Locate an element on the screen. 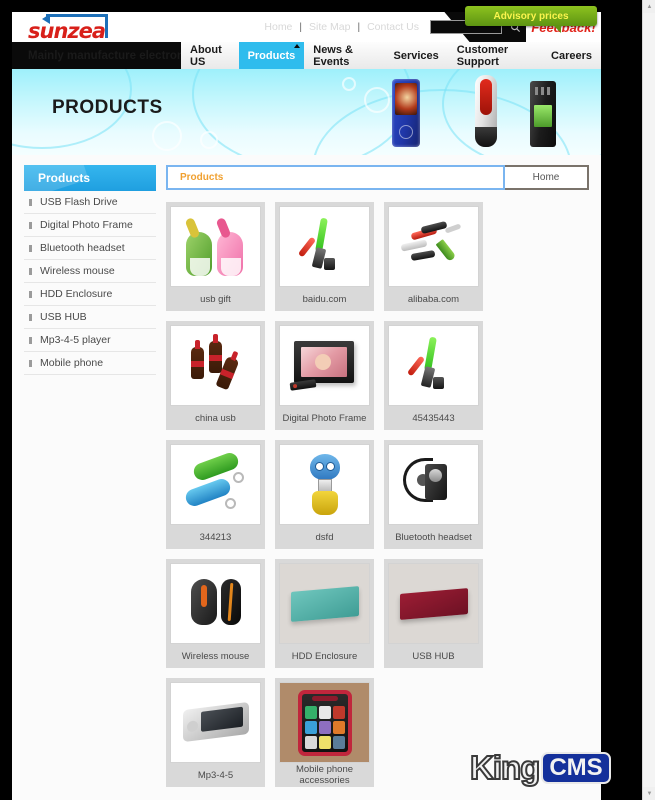 This screenshot has height=800, width=655. product-label: dsfd is located at coordinates (324, 537).